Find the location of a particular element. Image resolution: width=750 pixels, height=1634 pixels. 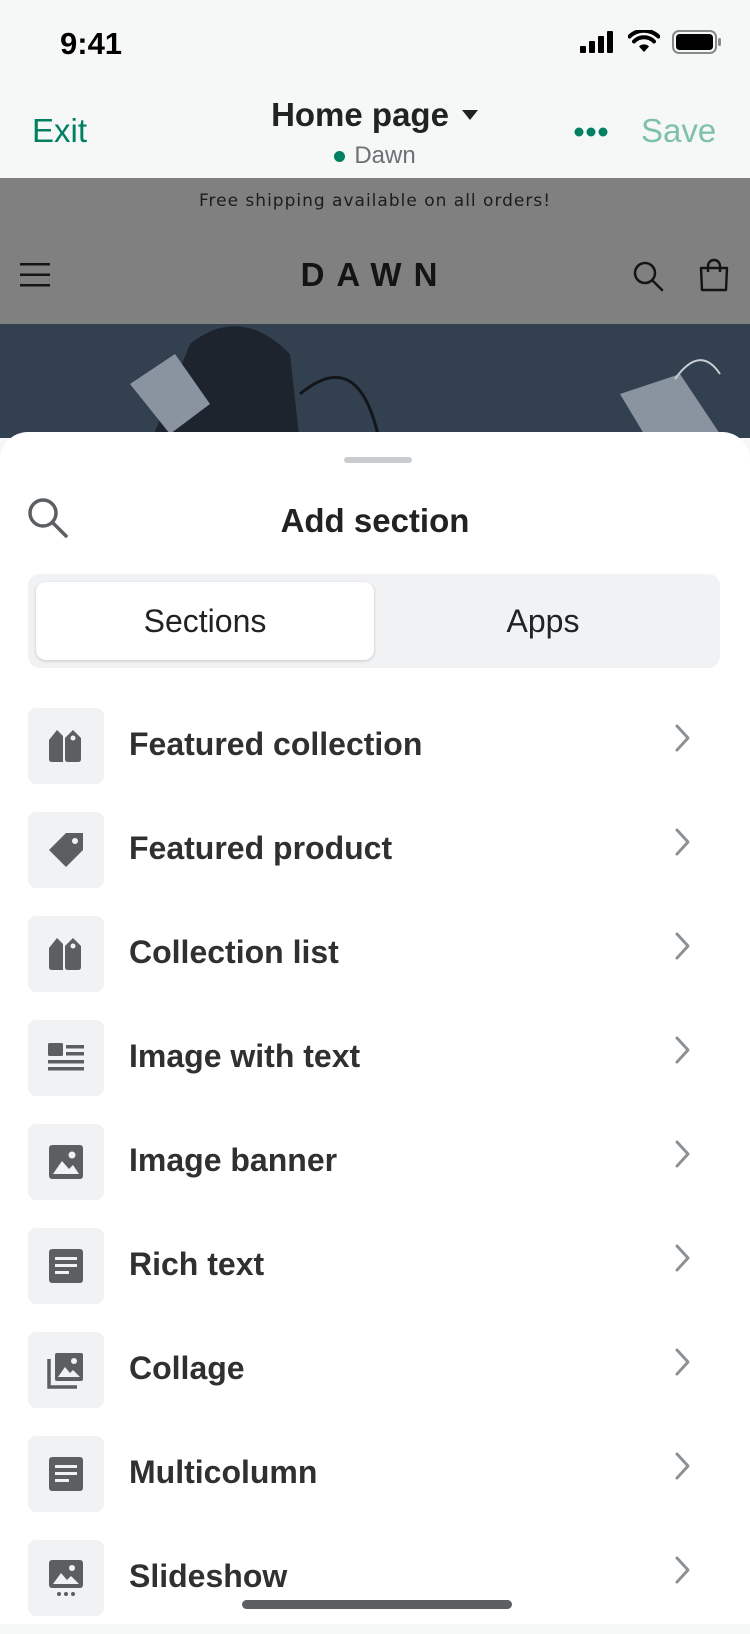

page-title-label: Home page is located at coordinates (360, 114).